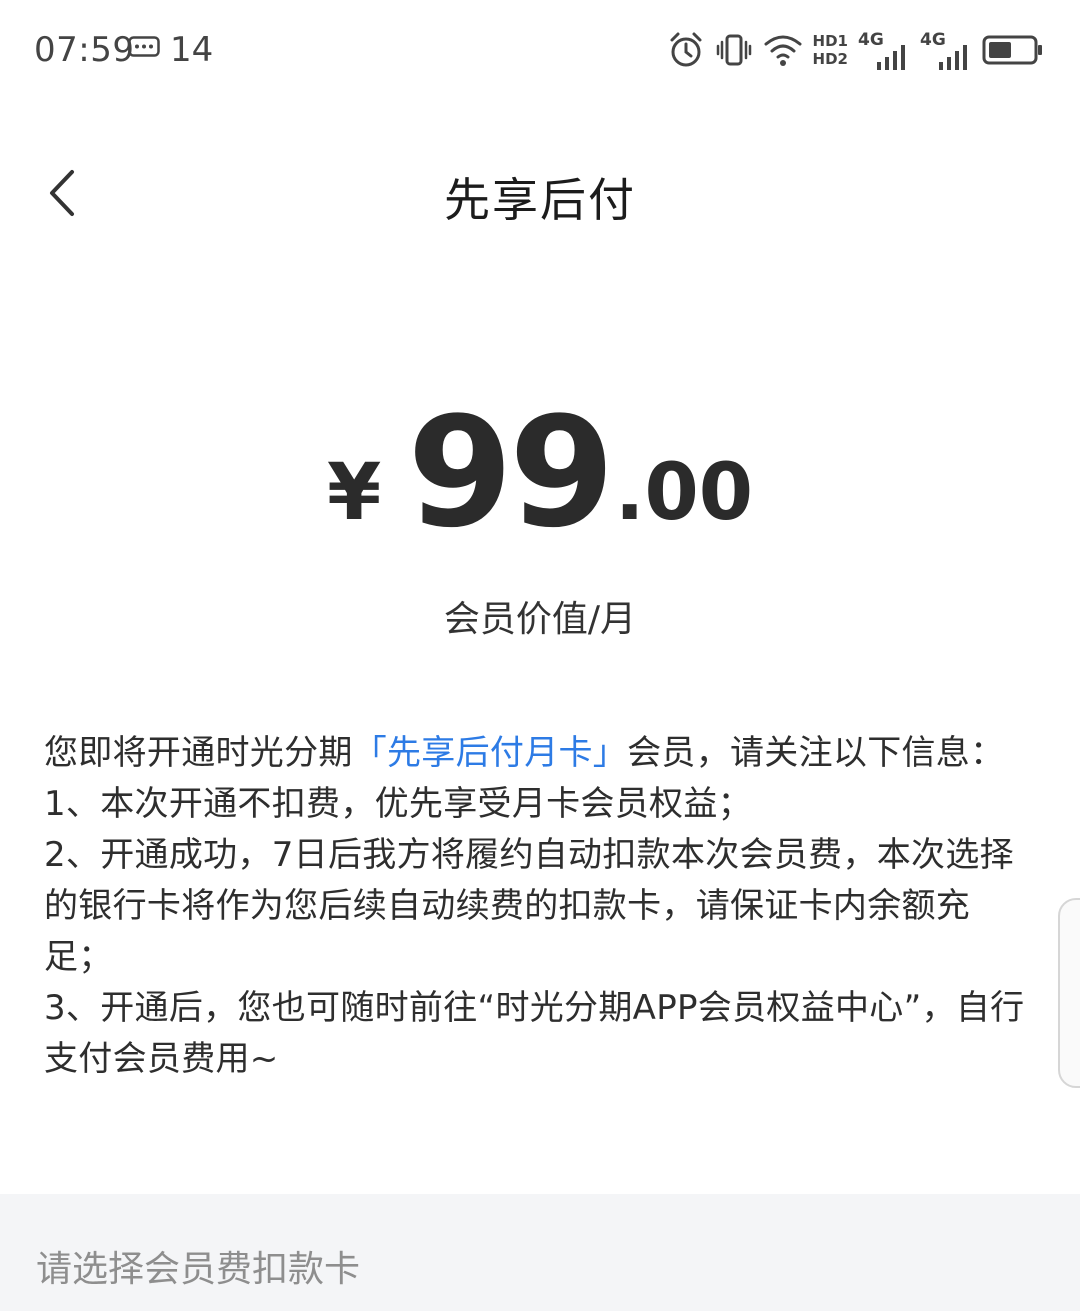  I want to click on hd1-label: HD1, so click(830, 41).